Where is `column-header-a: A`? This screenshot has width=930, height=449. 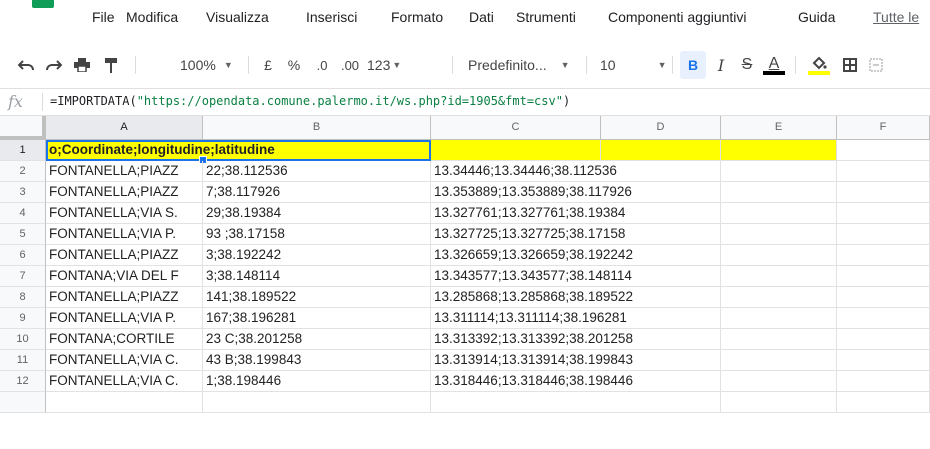
column-header-a: A is located at coordinates (124, 128).